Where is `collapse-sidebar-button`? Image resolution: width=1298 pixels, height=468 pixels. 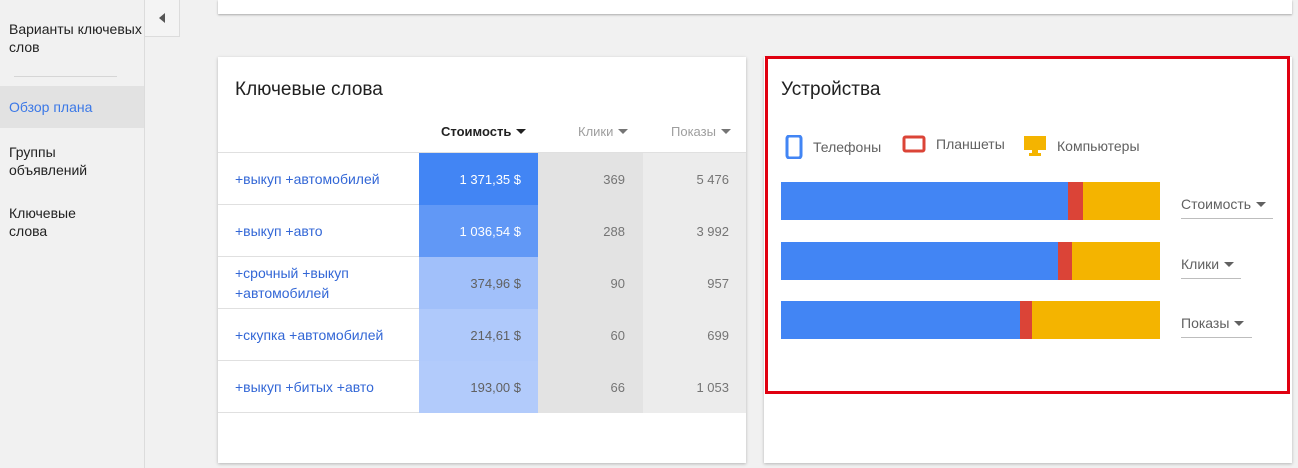
collapse-sidebar-button is located at coordinates (162, 18).